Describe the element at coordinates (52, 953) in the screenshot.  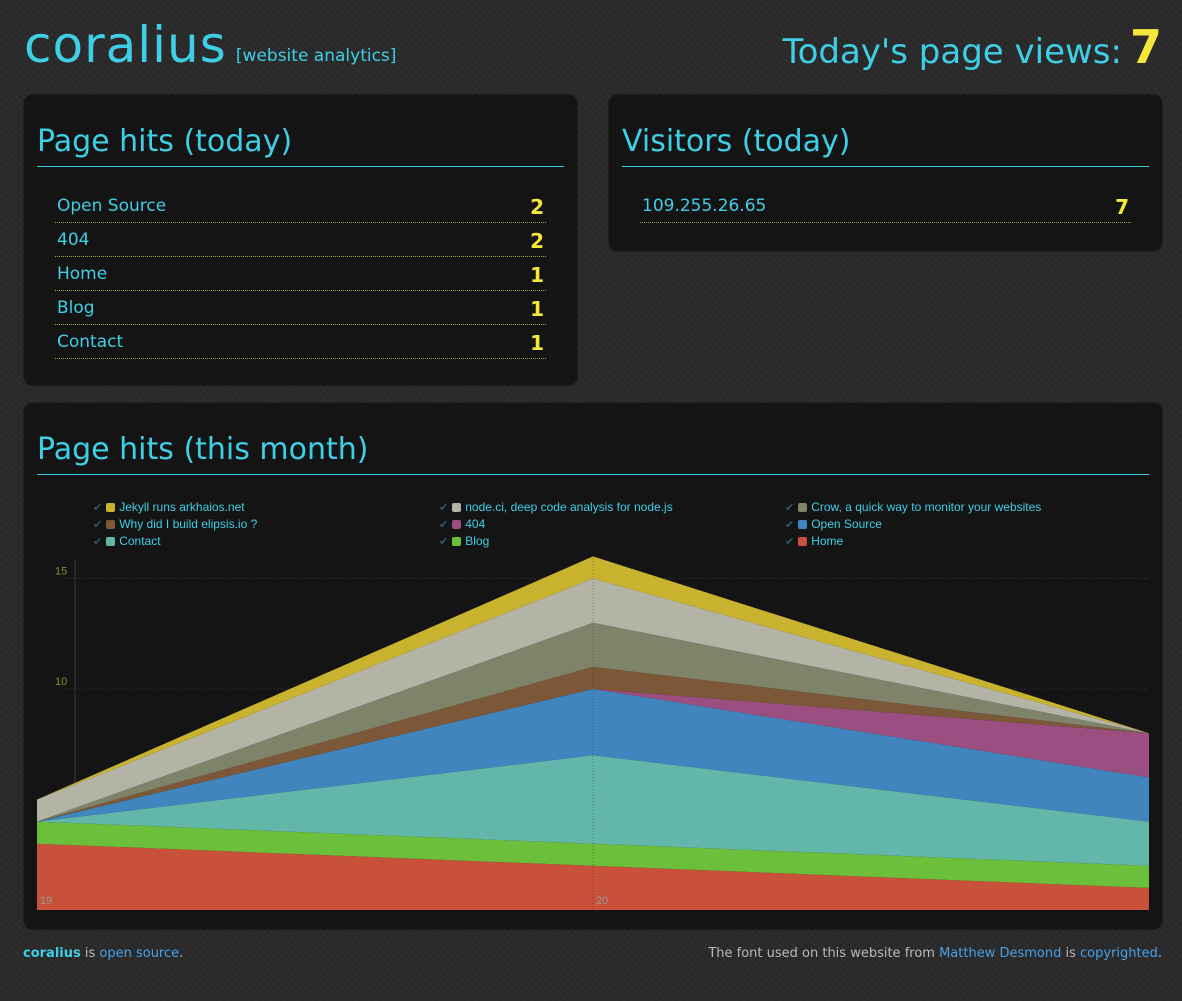
I see `footer-brand: coralius` at that location.